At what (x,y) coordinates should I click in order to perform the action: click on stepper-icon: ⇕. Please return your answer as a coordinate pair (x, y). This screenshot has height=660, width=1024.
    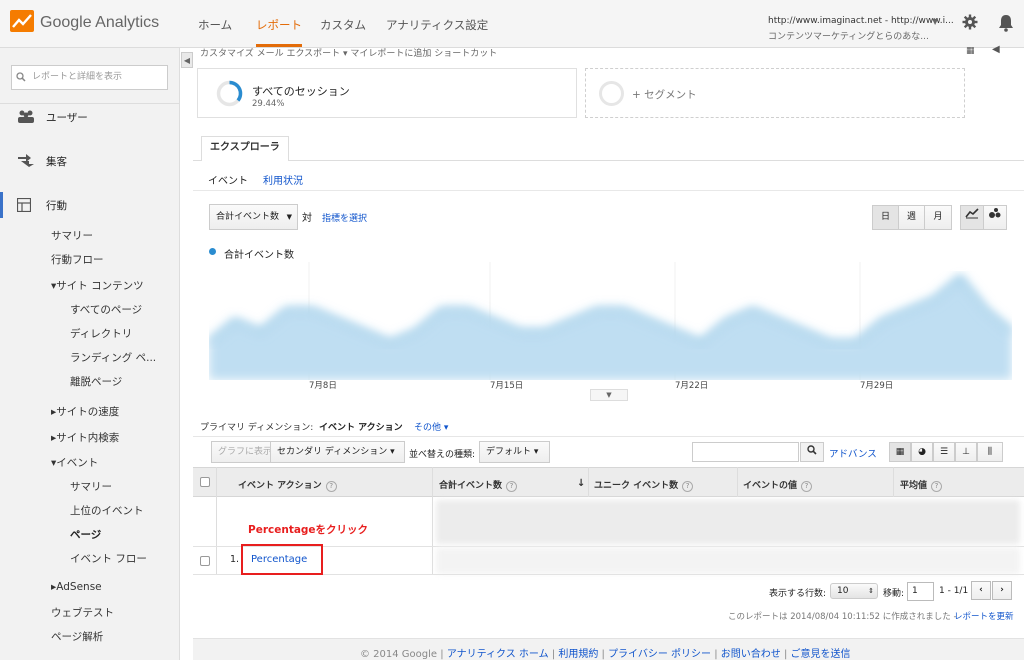
    Looking at the image, I should click on (871, 591).